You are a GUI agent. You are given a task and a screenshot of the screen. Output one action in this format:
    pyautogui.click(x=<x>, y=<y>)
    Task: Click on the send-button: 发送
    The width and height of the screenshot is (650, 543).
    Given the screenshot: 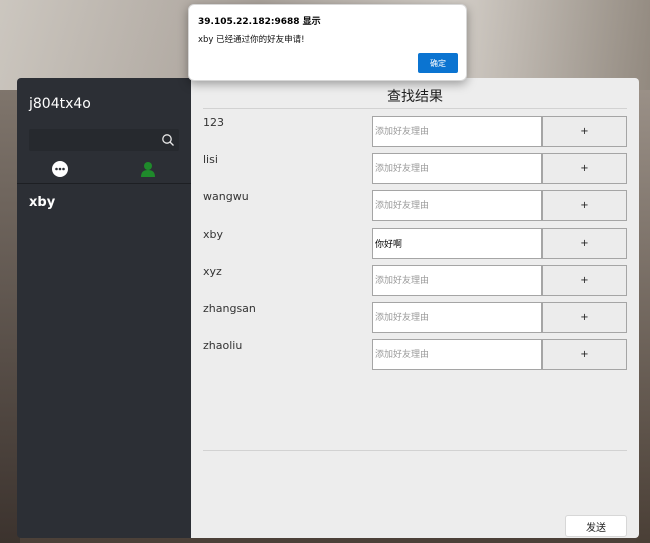 What is the action you would take?
    pyautogui.click(x=596, y=526)
    